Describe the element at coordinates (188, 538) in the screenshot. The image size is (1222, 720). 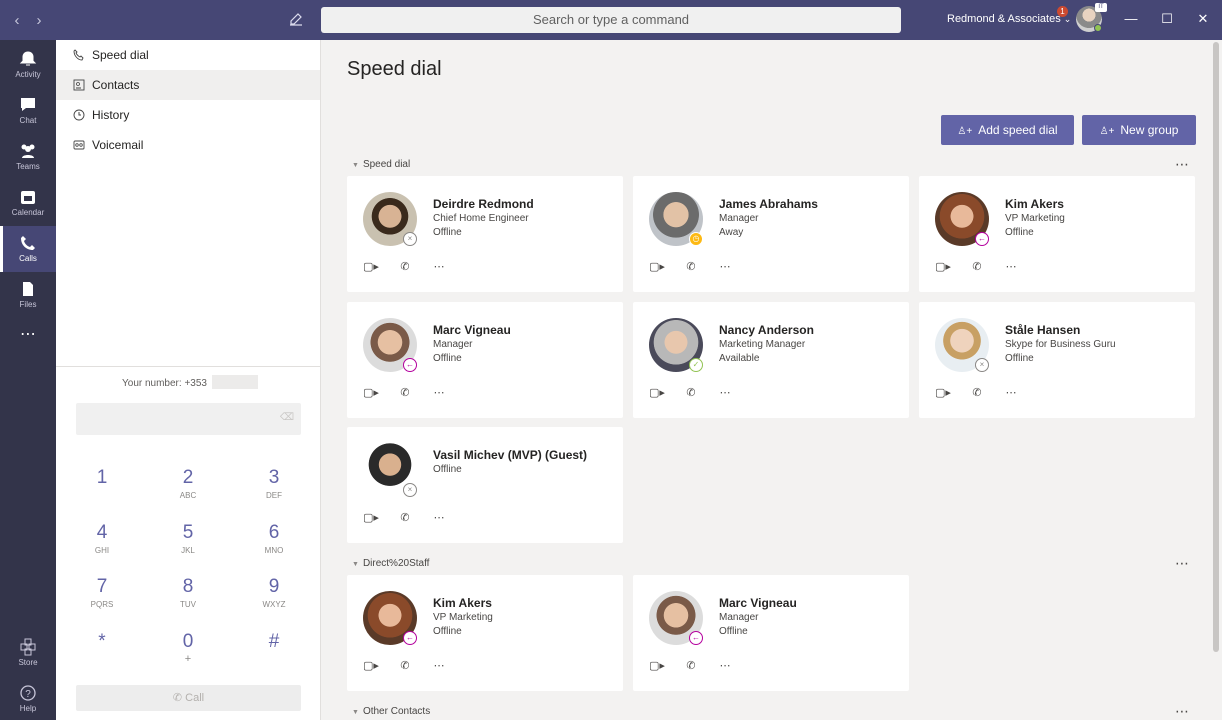
I see `dial-key-5: 5 JKL` at that location.